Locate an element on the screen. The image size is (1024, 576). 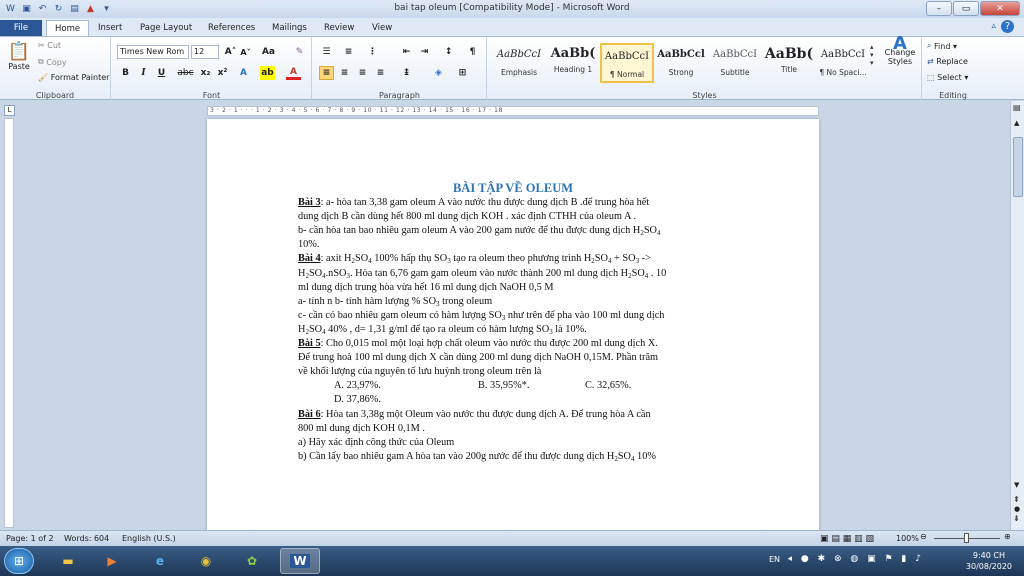
word-count: Words: 604 is located at coordinates (86, 538).